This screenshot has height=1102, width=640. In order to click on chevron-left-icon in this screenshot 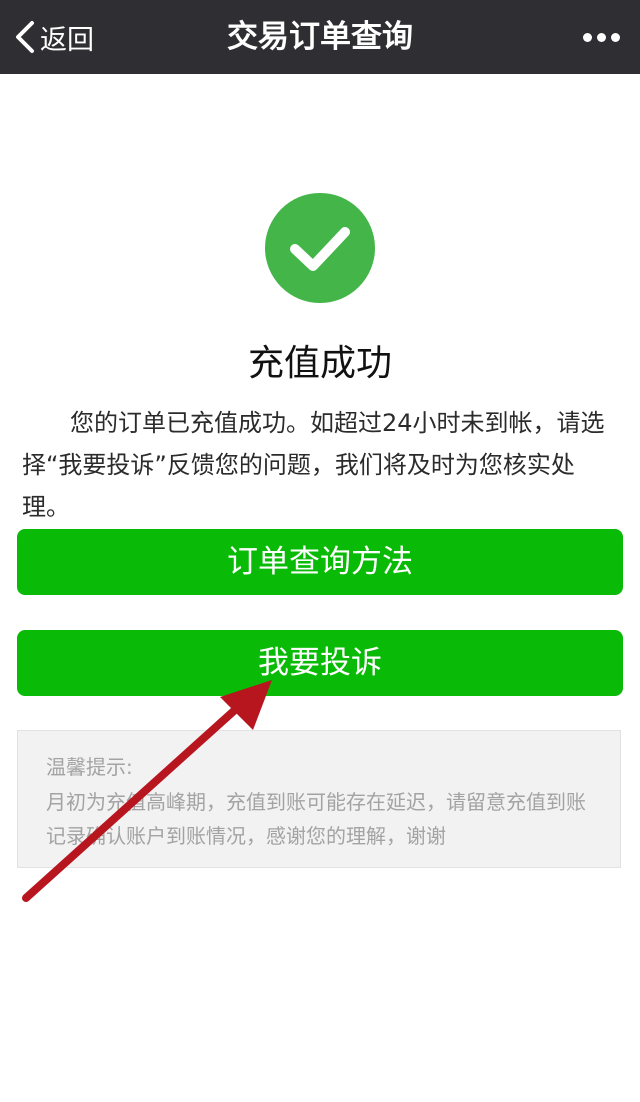, I will do `click(25, 37)`.